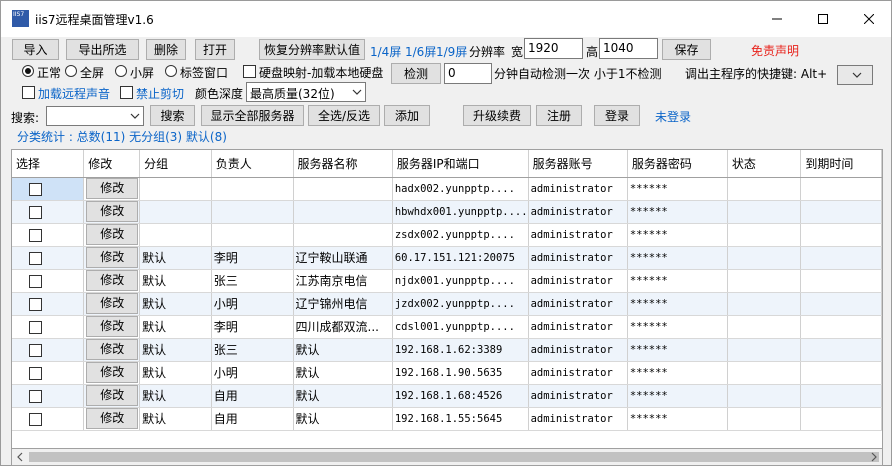 The width and height of the screenshot is (892, 466). Describe the element at coordinates (28, 92) in the screenshot. I see `remote-sound-checkbox` at that location.